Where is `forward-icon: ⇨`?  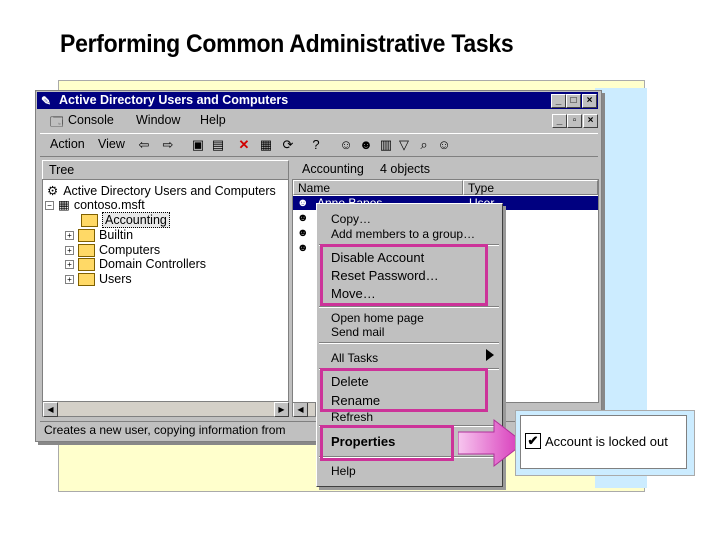 forward-icon: ⇨ is located at coordinates (168, 145).